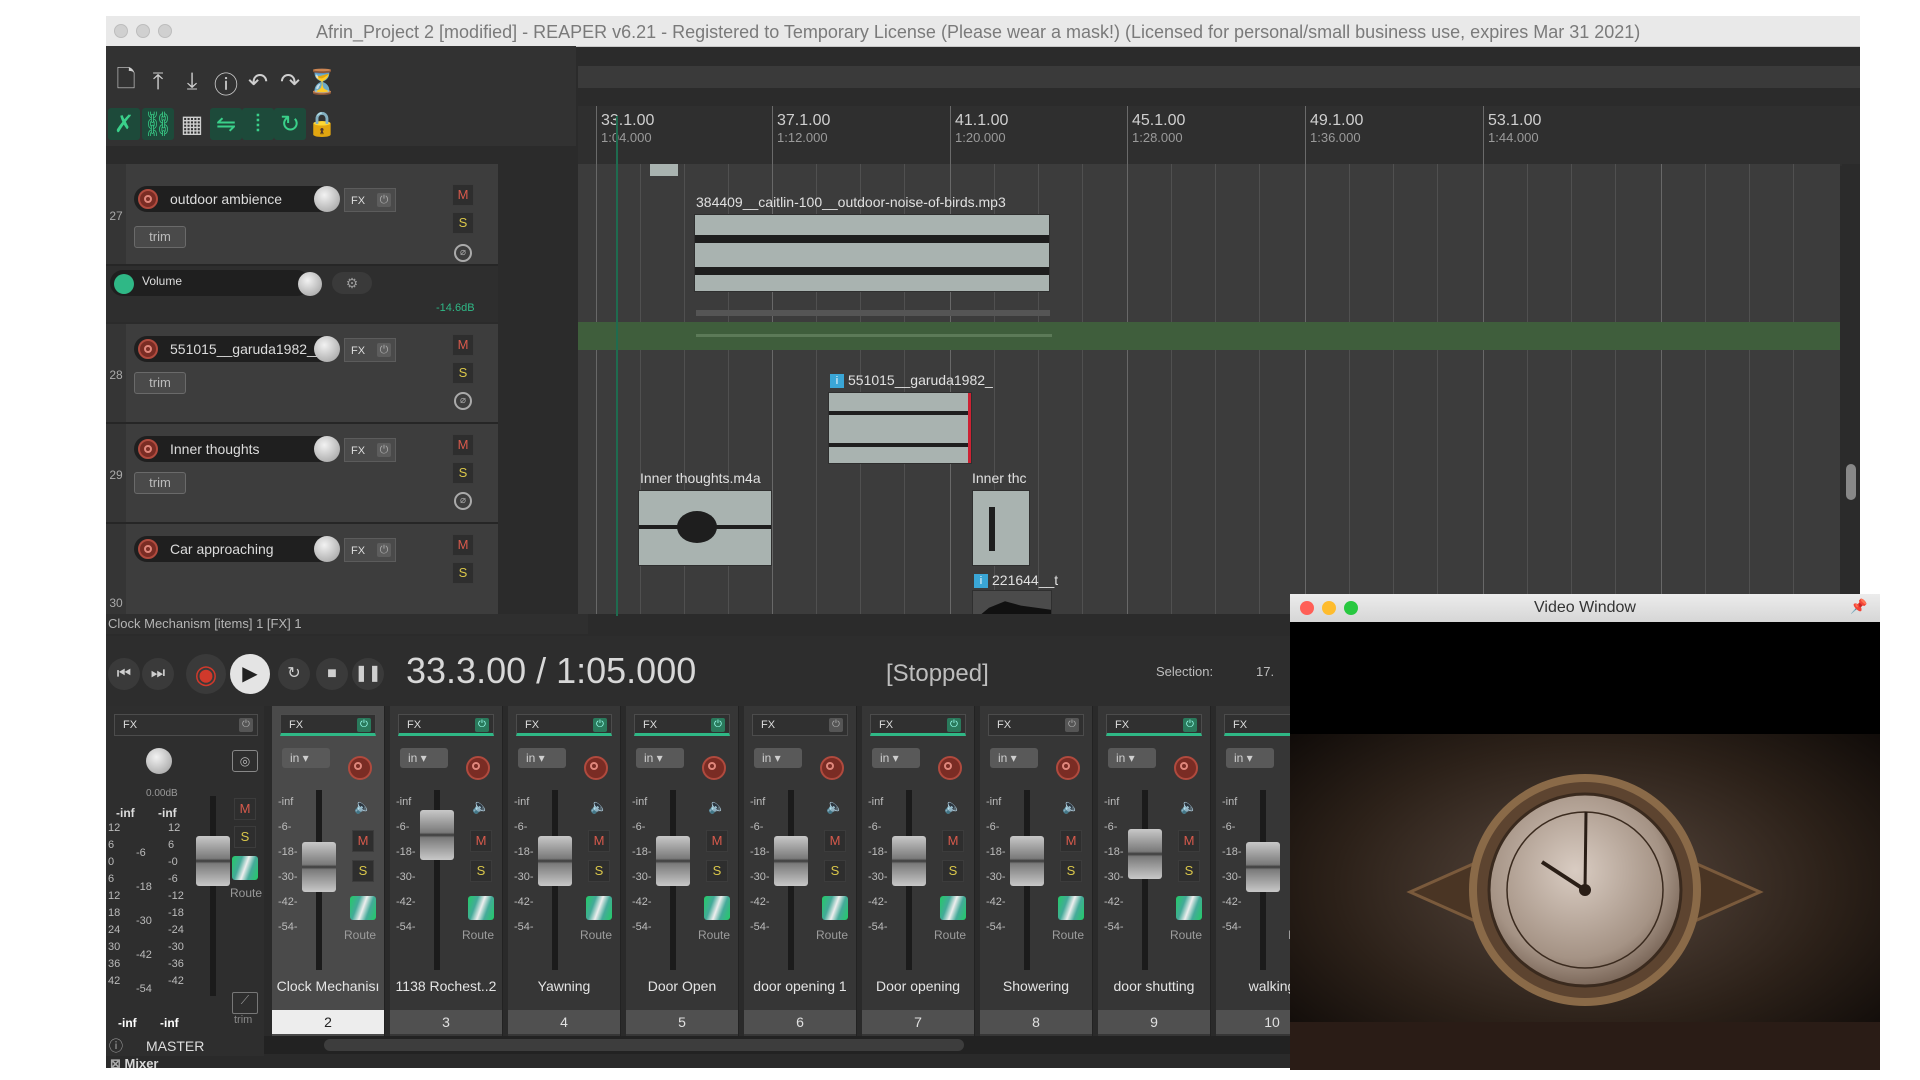 The image size is (1920, 1080). Describe the element at coordinates (1851, 482) in the screenshot. I see `scroll-thumb` at that location.